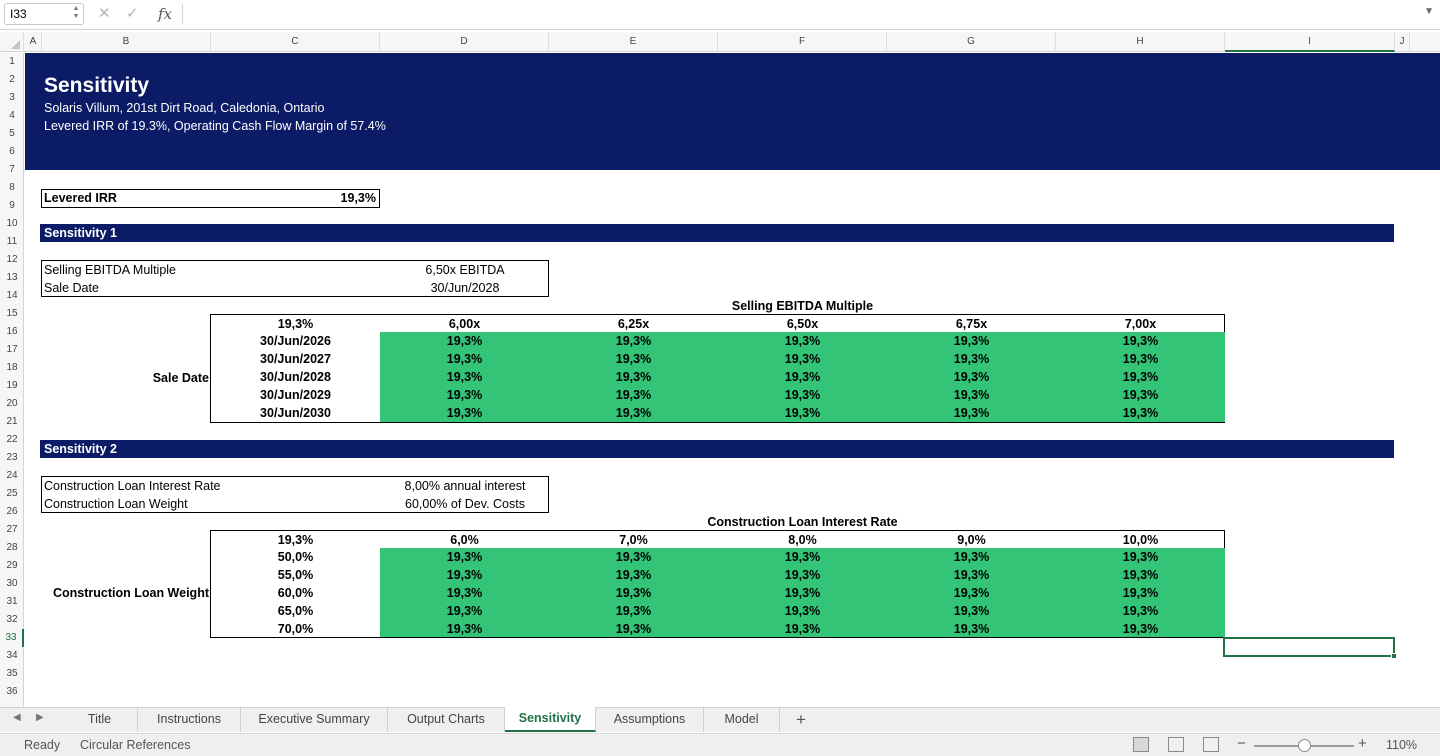 This screenshot has height=756, width=1440. What do you see at coordinates (12, 134) in the screenshot?
I see `row-header-5: 5` at bounding box center [12, 134].